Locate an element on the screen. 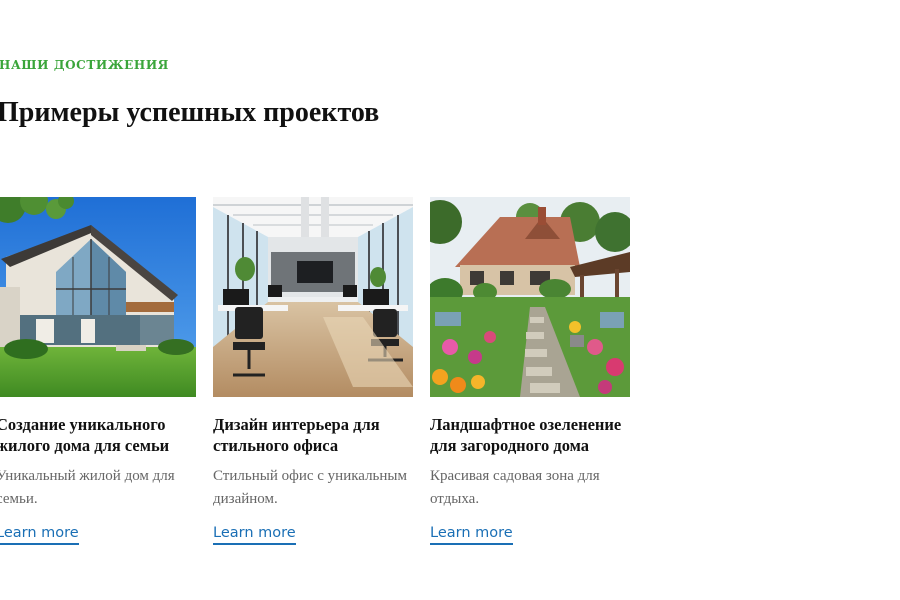 This screenshot has width=900, height=600. card-title: Дизайн интерьера для стильного офиса is located at coordinates (296, 435).